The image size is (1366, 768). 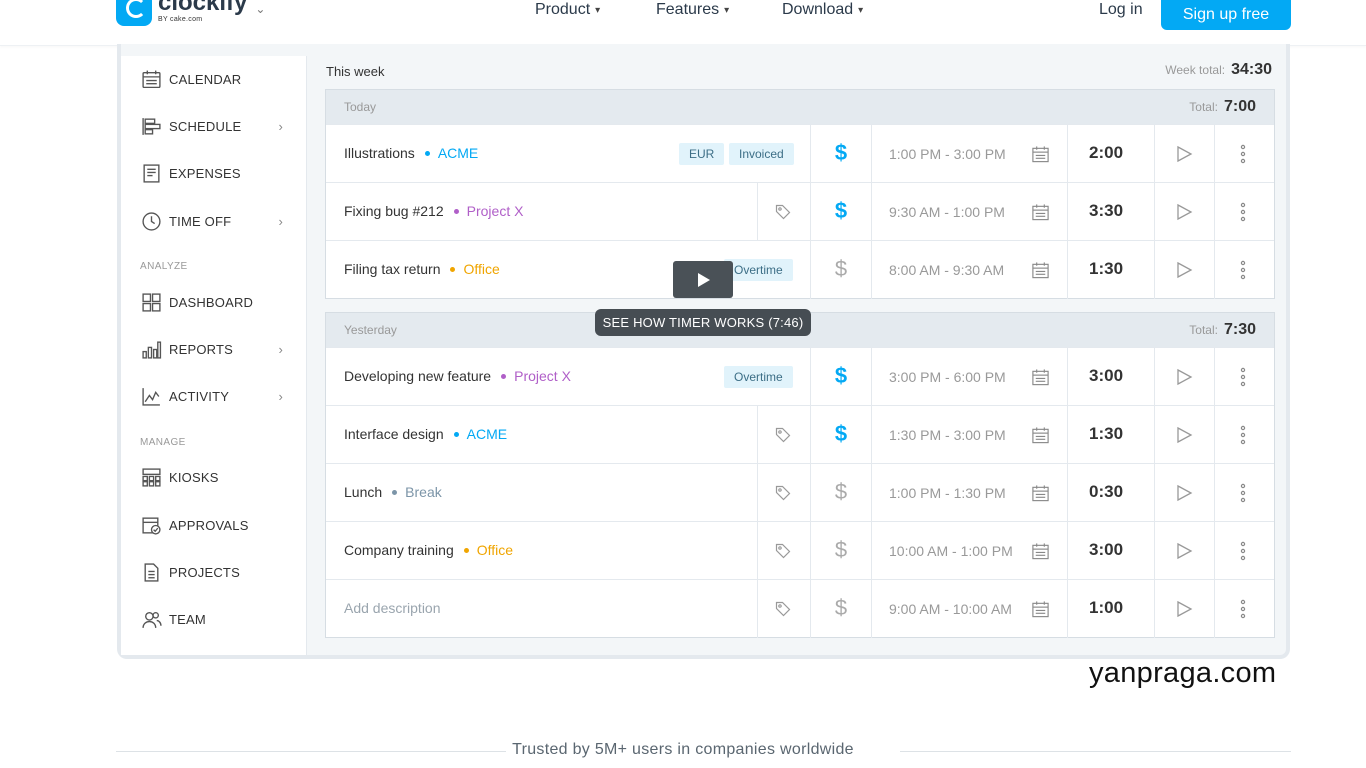 What do you see at coordinates (947, 493) in the screenshot?
I see `time-range: 1:00 PM - 1:30 PM` at bounding box center [947, 493].